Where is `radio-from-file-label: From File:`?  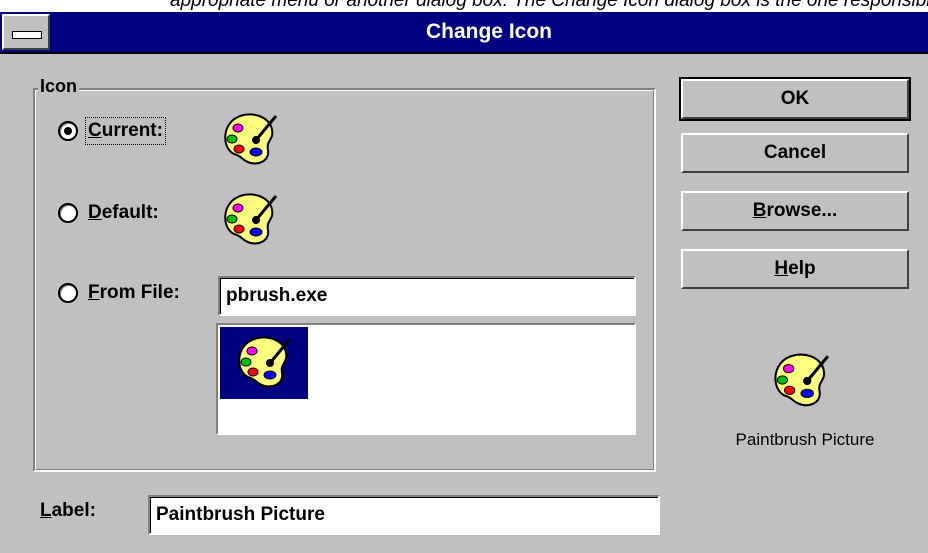 radio-from-file-label: From File: is located at coordinates (134, 292).